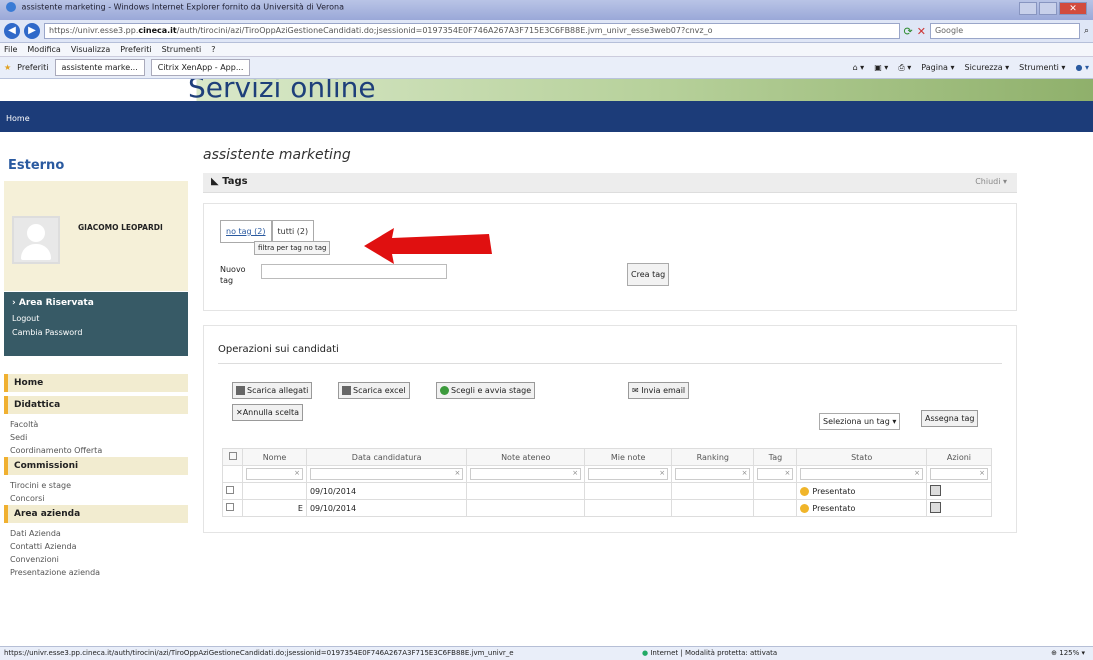 The image size is (1093, 660). Describe the element at coordinates (90, 49) in the screenshot. I see `menu-visualizza: Visualizza` at that location.